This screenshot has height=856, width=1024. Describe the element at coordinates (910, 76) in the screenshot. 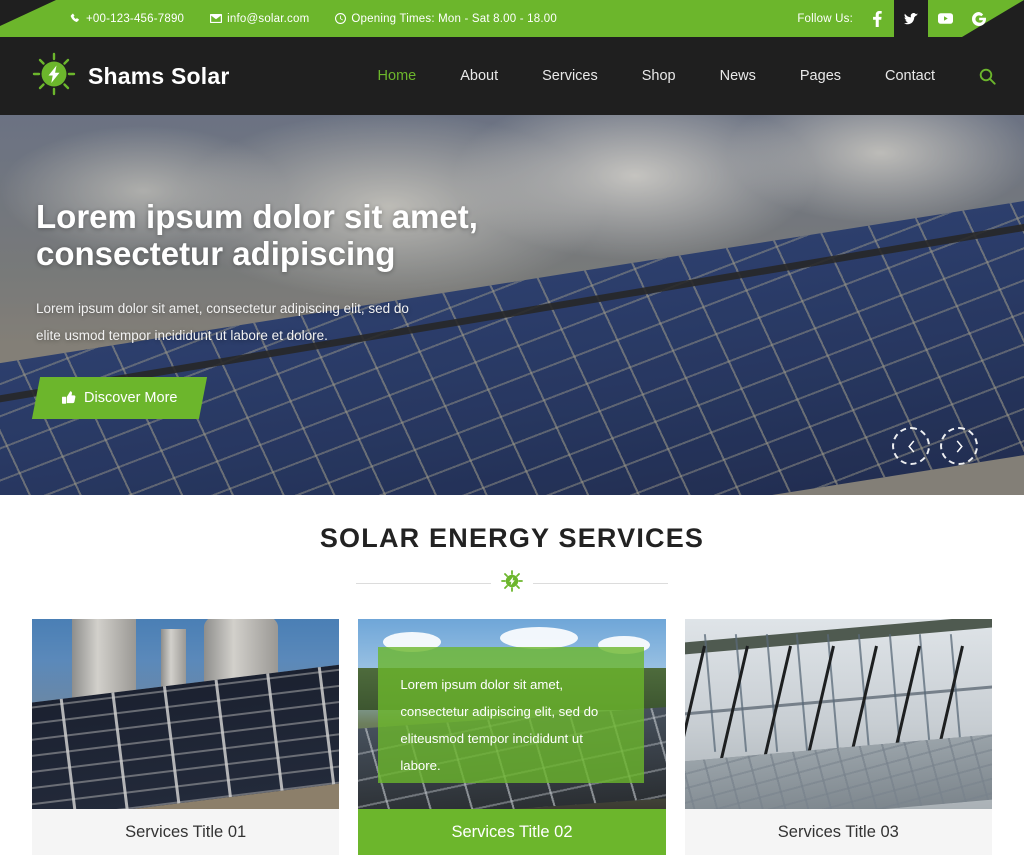

I see `nav-item-contact: Contact` at that location.